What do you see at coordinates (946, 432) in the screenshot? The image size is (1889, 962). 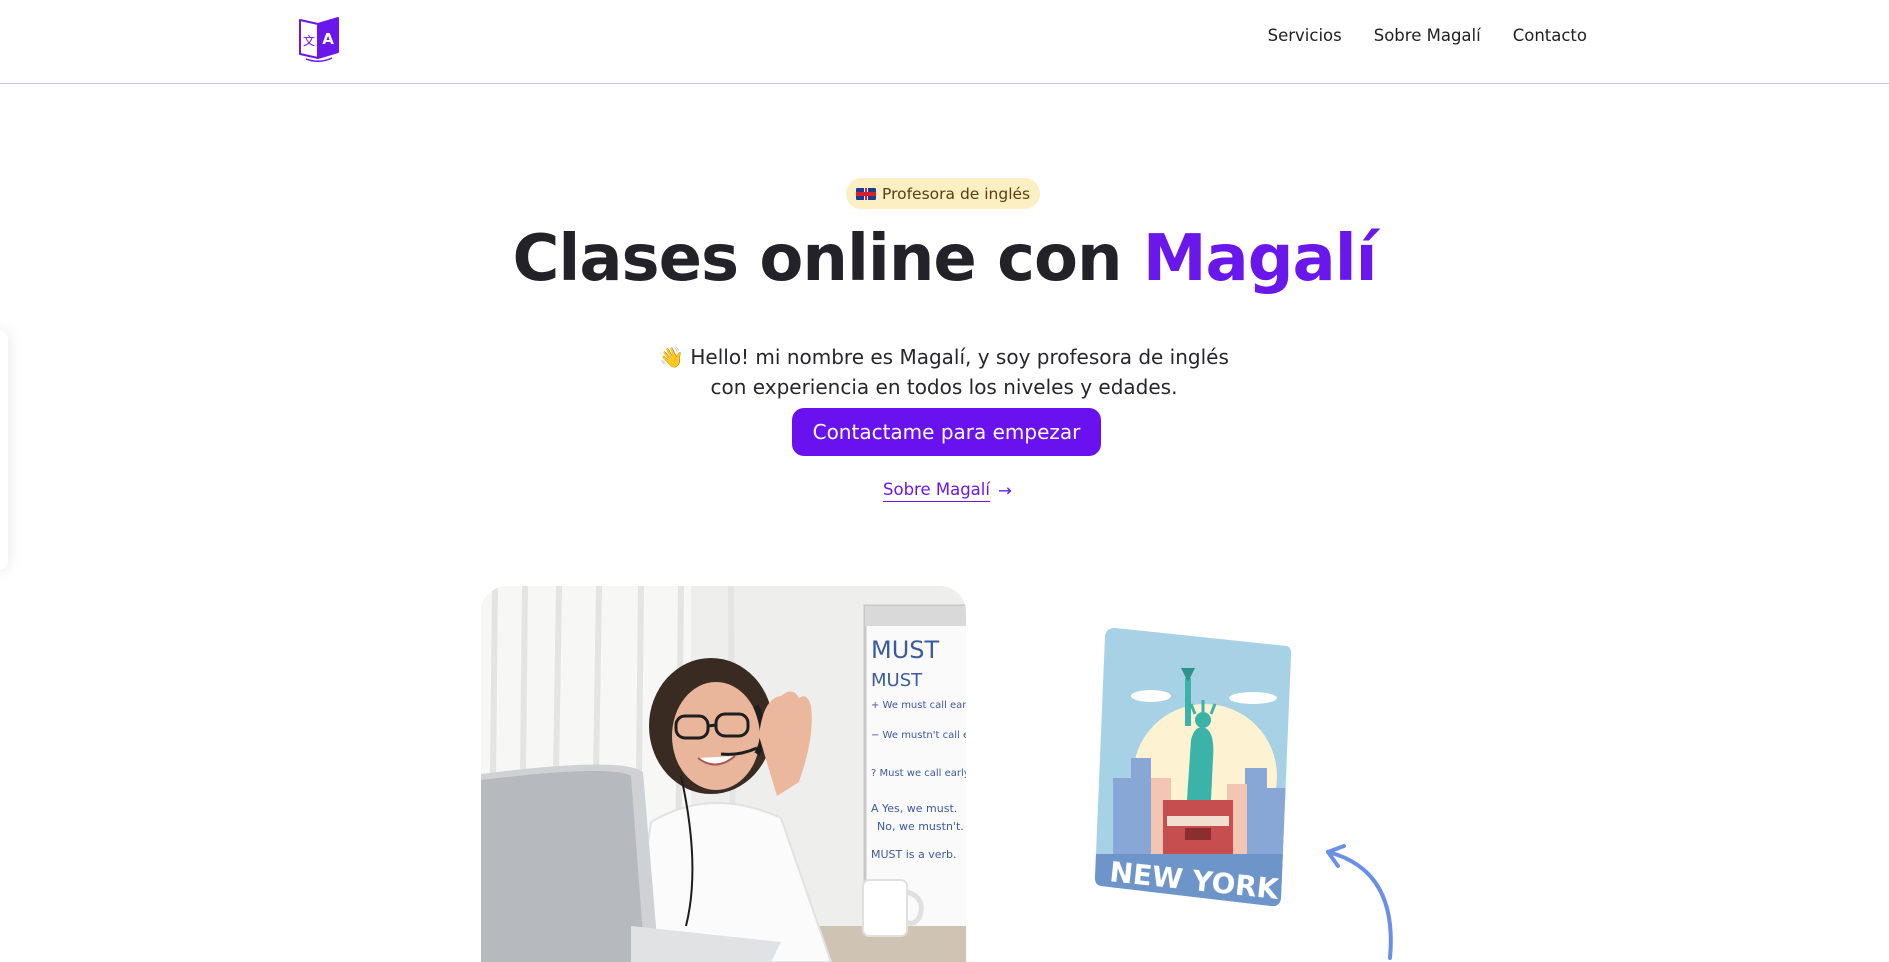 I see `contact-cta-button: Contactame para empezar` at bounding box center [946, 432].